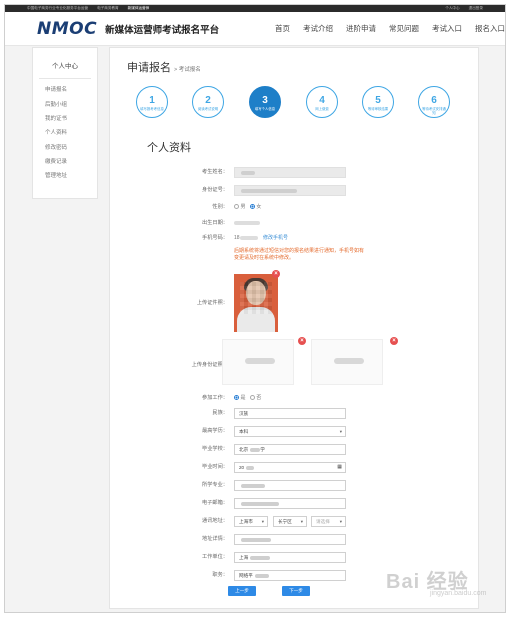 Image resolution: width=510 pixels, height=617 pixels. Describe the element at coordinates (215, 398) in the screenshot. I see `job-label: 参加工作：` at that location.